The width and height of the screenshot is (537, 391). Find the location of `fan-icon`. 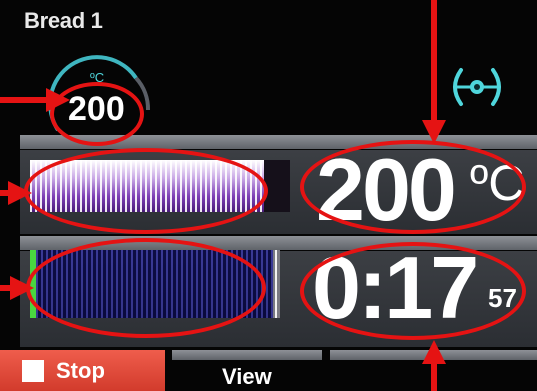

fan-icon is located at coordinates (477, 87).